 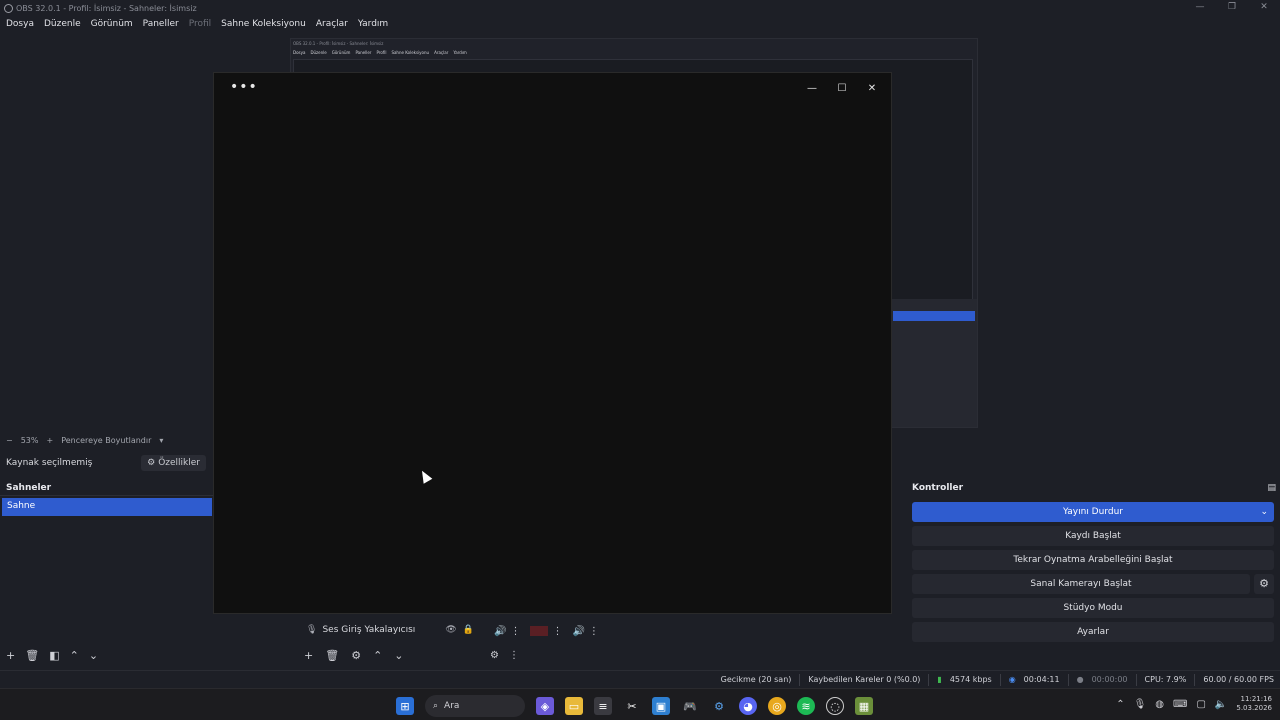 I want to click on overlay-window-controls: — ☐ ✕, so click(x=842, y=89).